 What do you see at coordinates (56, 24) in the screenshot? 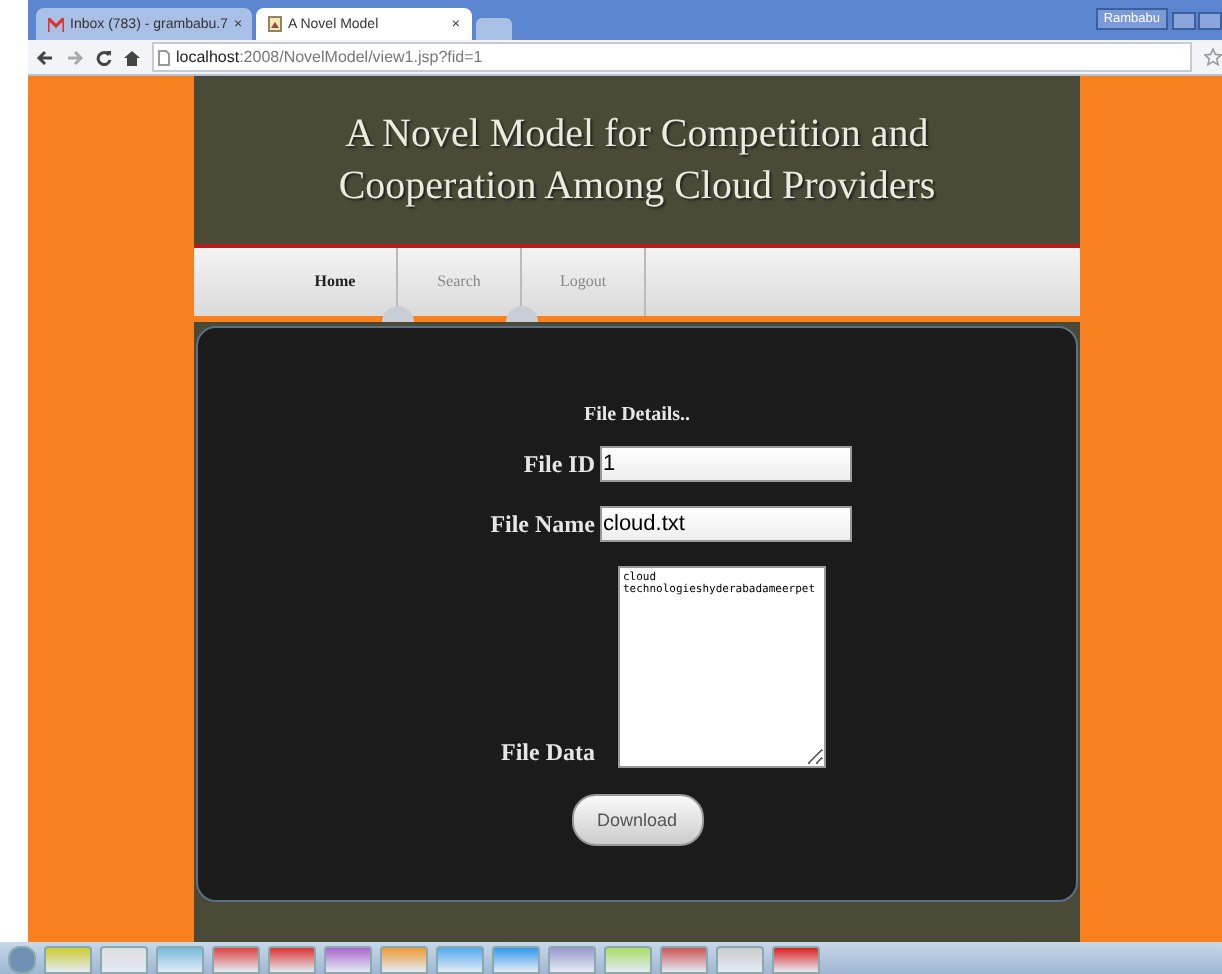
I see `mail-icon` at bounding box center [56, 24].